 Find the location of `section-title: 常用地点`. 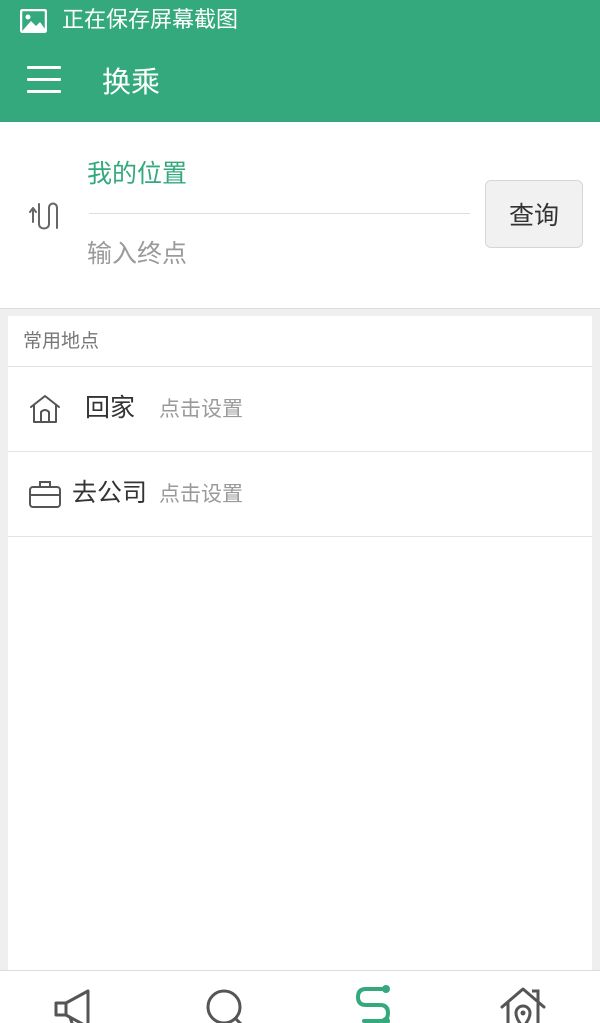

section-title: 常用地点 is located at coordinates (61, 341).